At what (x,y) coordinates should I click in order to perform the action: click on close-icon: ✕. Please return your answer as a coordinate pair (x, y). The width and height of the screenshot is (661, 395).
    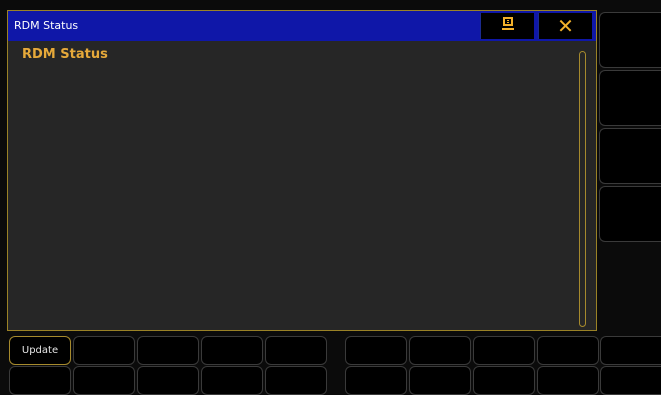
    Looking at the image, I should click on (565, 26).